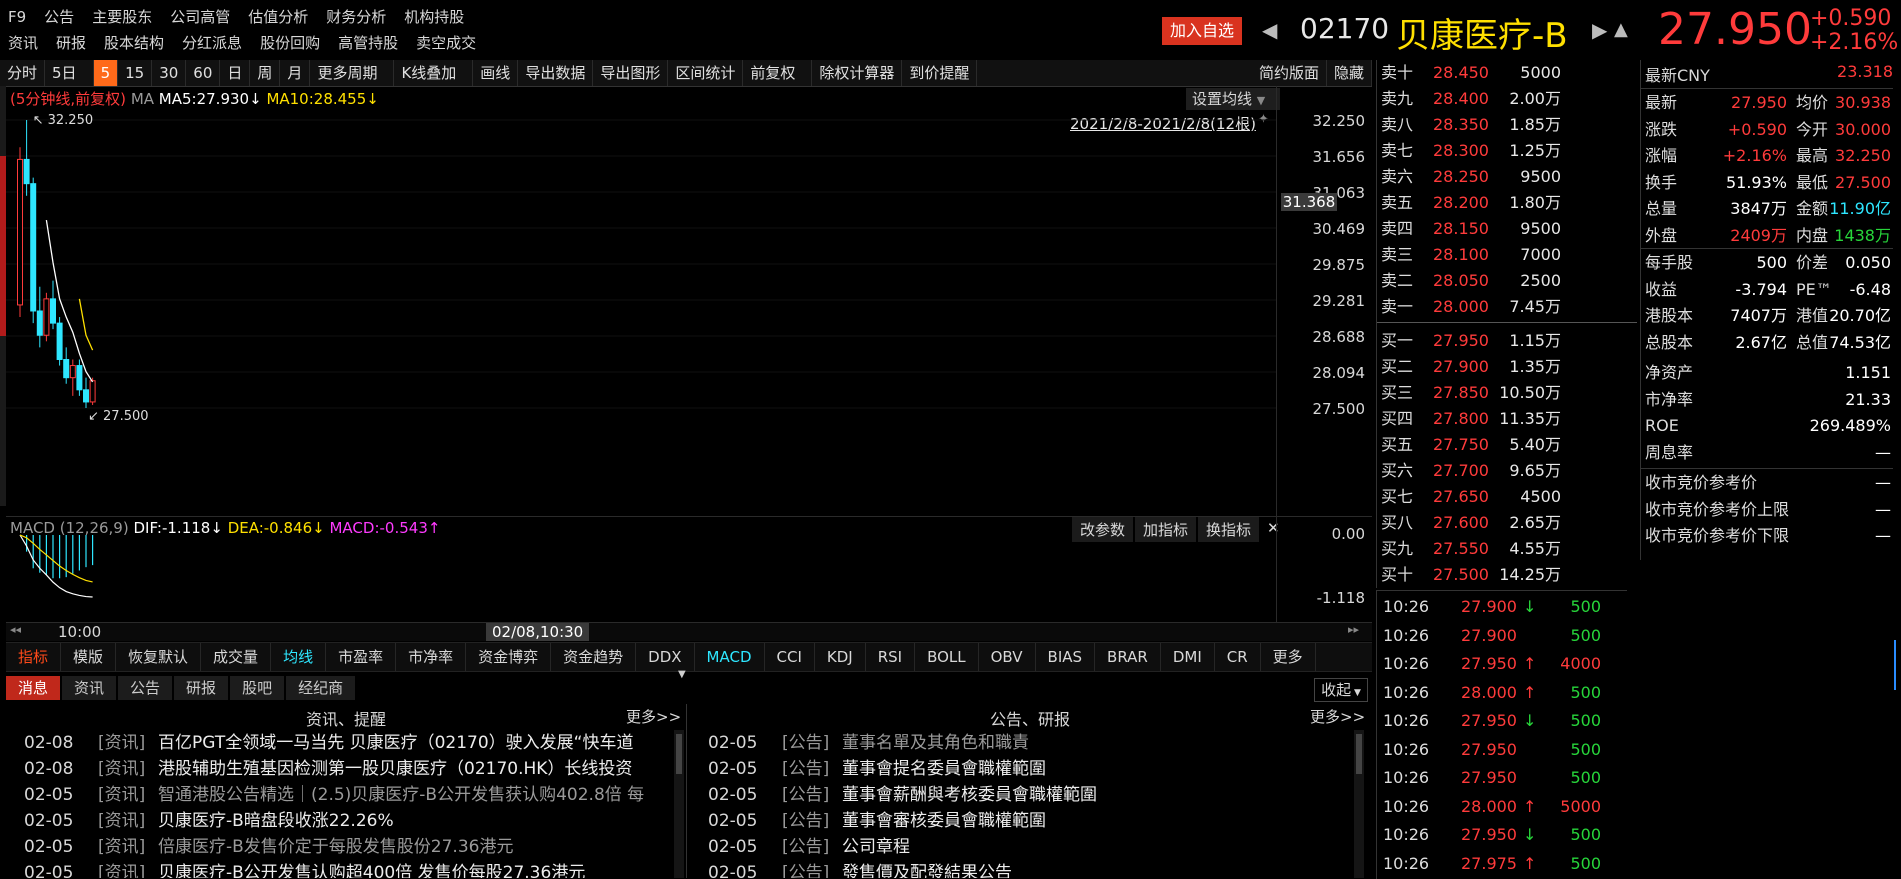  Describe the element at coordinates (1022, 743) in the screenshot. I see `news-item: 02-05 [公告] 董事名單及其角色和職責` at that location.